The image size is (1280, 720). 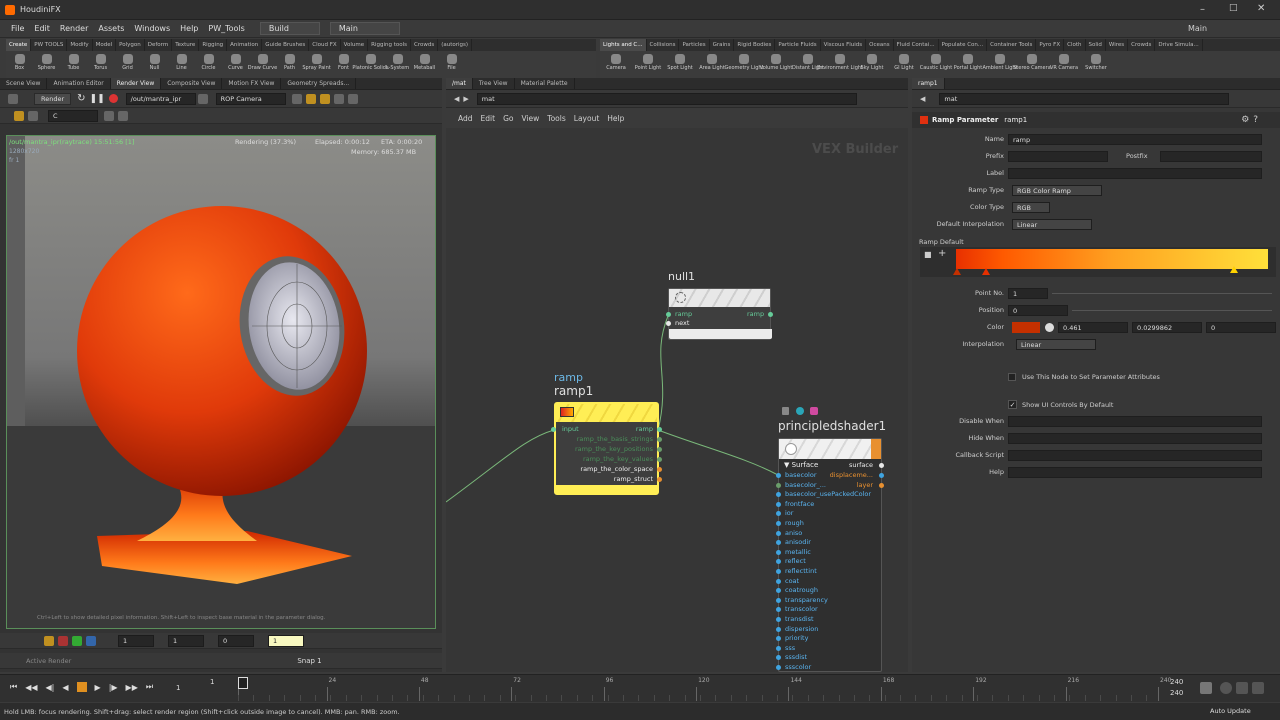 What do you see at coordinates (355, 45) in the screenshot?
I see `shelf-tab-11: Volume` at bounding box center [355, 45].